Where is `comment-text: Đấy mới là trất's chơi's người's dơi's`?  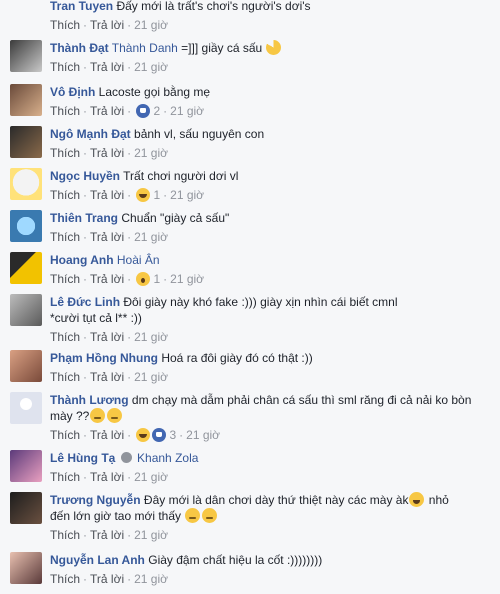 comment-text: Đấy mới là trất's chơi's người's dơi's is located at coordinates (213, 6).